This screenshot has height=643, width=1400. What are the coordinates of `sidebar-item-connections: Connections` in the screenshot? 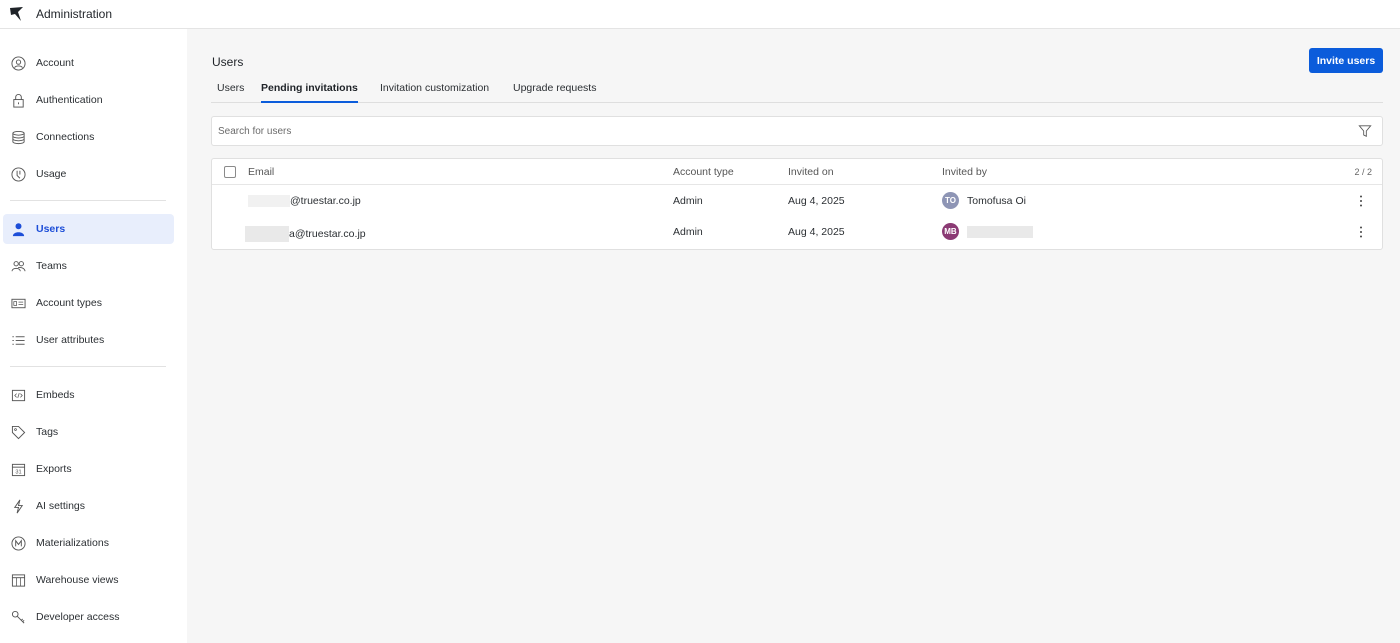 It's located at (88, 137).